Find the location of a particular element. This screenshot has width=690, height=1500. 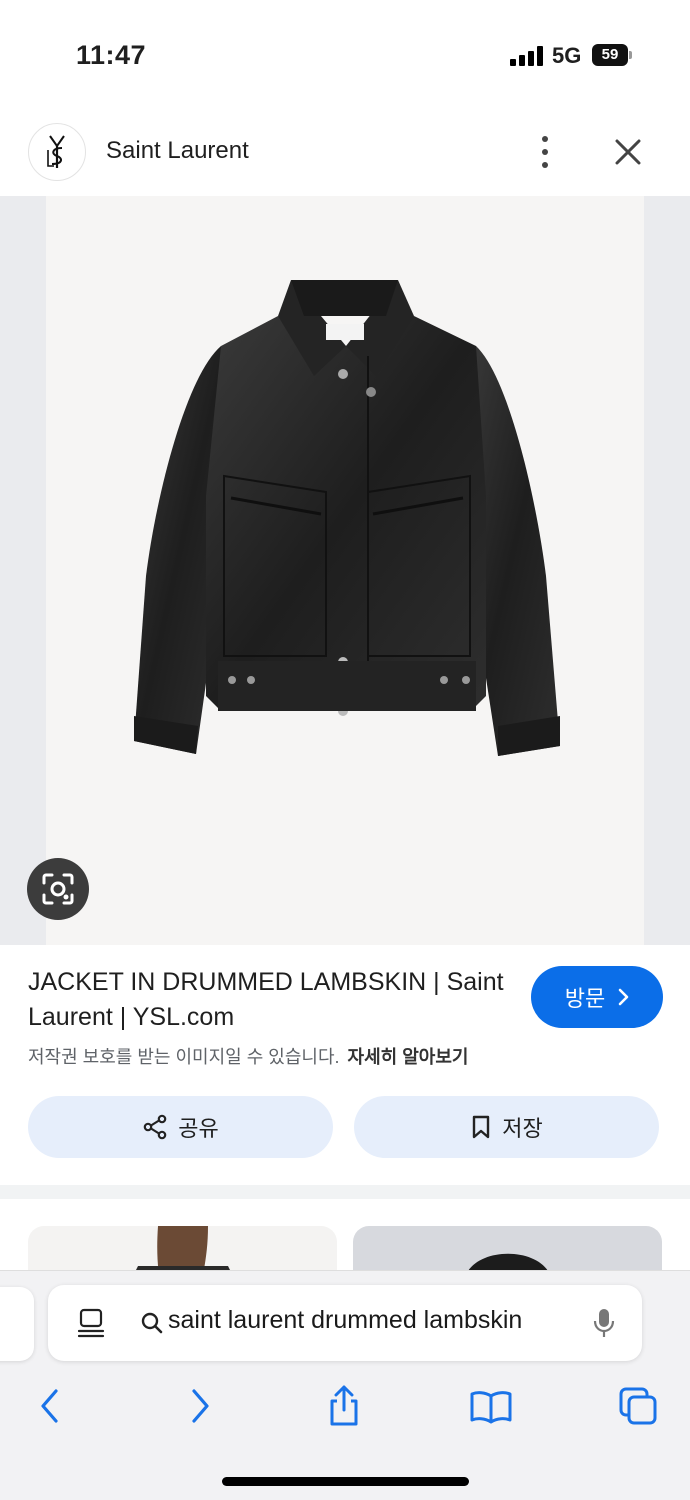

close-icon is located at coordinates (628, 152).